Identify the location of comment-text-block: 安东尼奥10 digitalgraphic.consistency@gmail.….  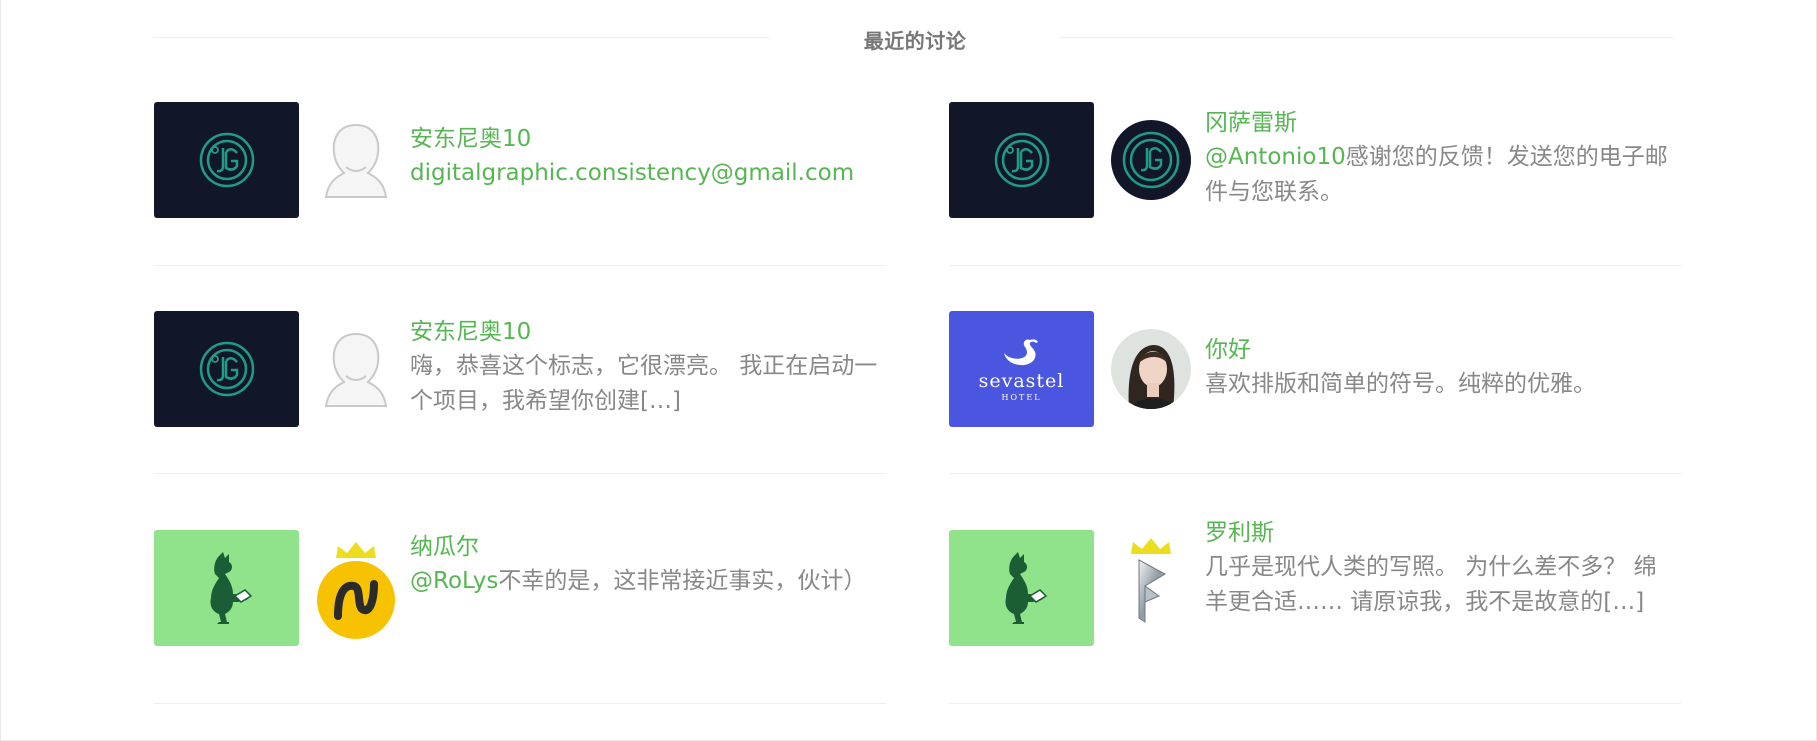
(645, 156).